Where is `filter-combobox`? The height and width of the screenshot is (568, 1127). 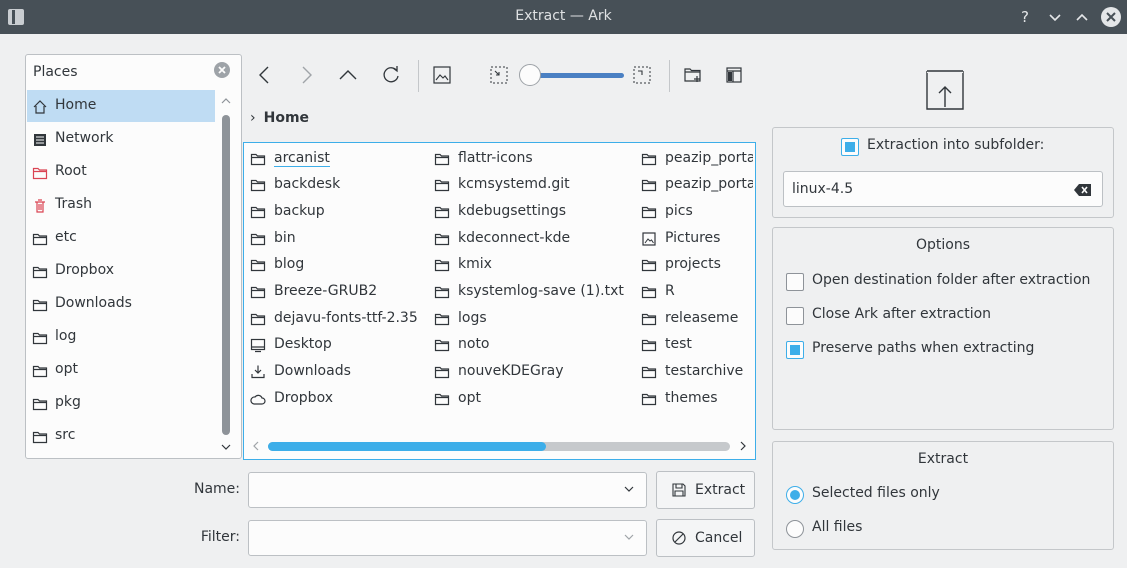 filter-combobox is located at coordinates (447, 538).